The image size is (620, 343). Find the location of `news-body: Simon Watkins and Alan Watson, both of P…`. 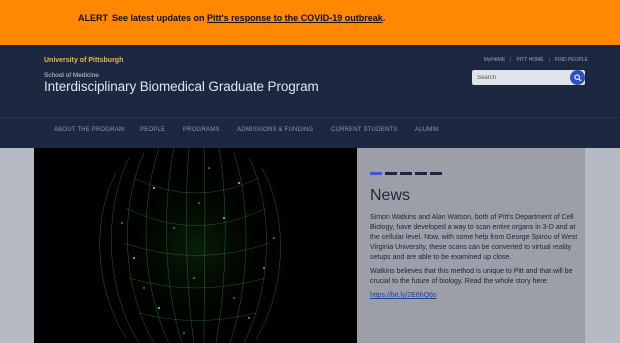

news-body: Simon Watkins and Alan Watson, both of P… is located at coordinates (475, 257).